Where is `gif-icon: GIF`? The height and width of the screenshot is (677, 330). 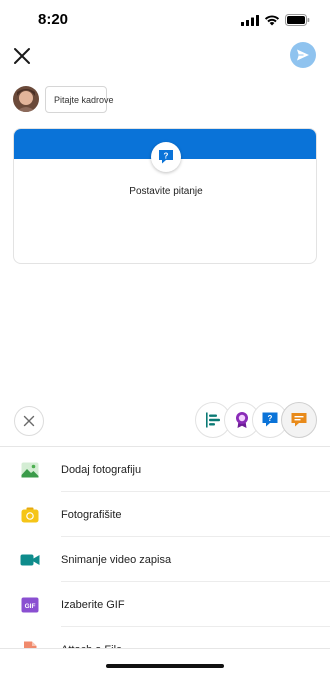 gif-icon: GIF is located at coordinates (30, 605).